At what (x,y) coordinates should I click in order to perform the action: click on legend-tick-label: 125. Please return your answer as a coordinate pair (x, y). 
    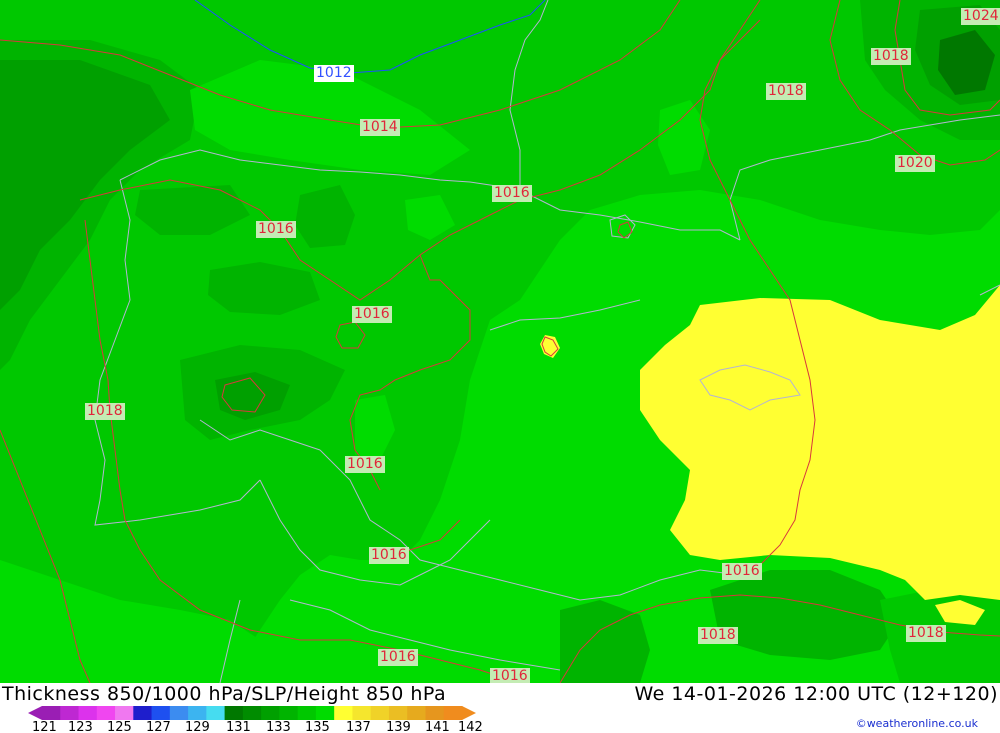
    Looking at the image, I should click on (119, 726).